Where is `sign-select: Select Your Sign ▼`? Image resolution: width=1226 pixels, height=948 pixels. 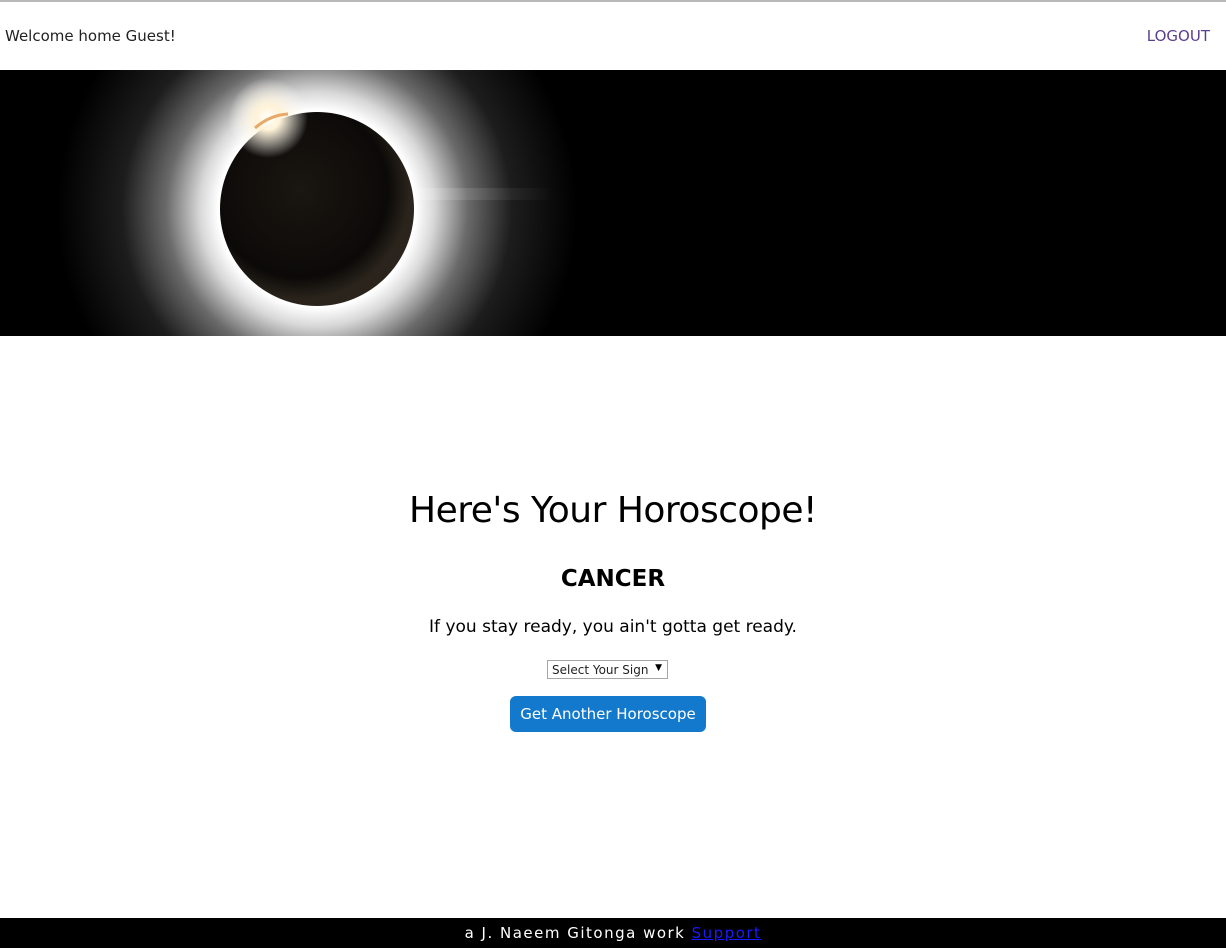
sign-select: Select Your Sign ▼ is located at coordinates (607, 669).